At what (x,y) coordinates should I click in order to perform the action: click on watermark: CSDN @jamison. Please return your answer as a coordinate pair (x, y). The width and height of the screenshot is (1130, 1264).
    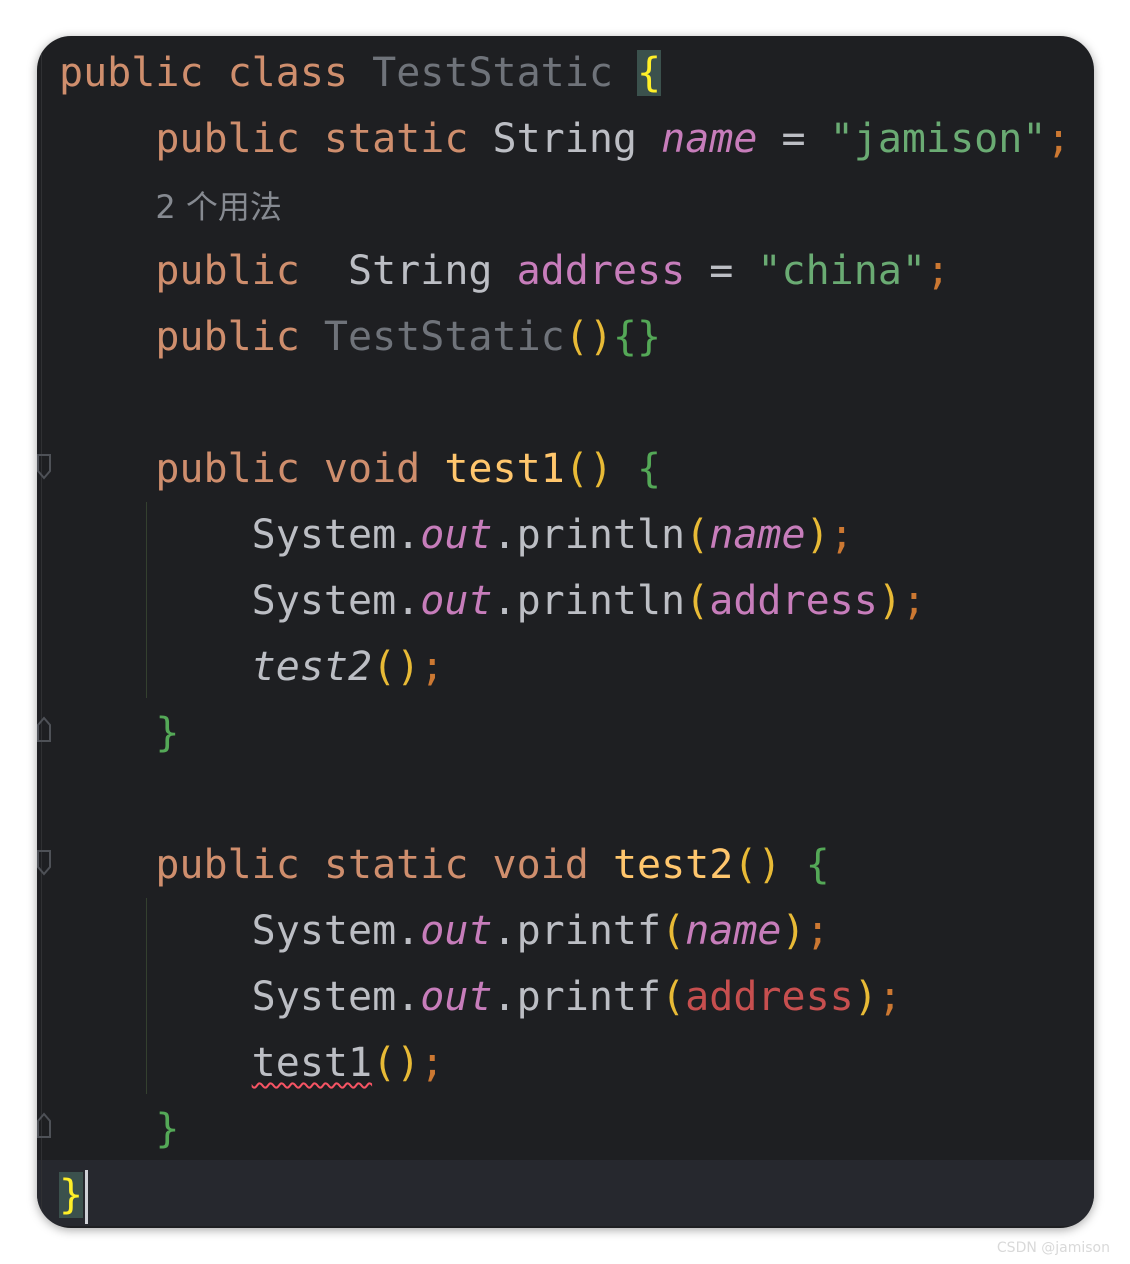
    Looking at the image, I should click on (1053, 1248).